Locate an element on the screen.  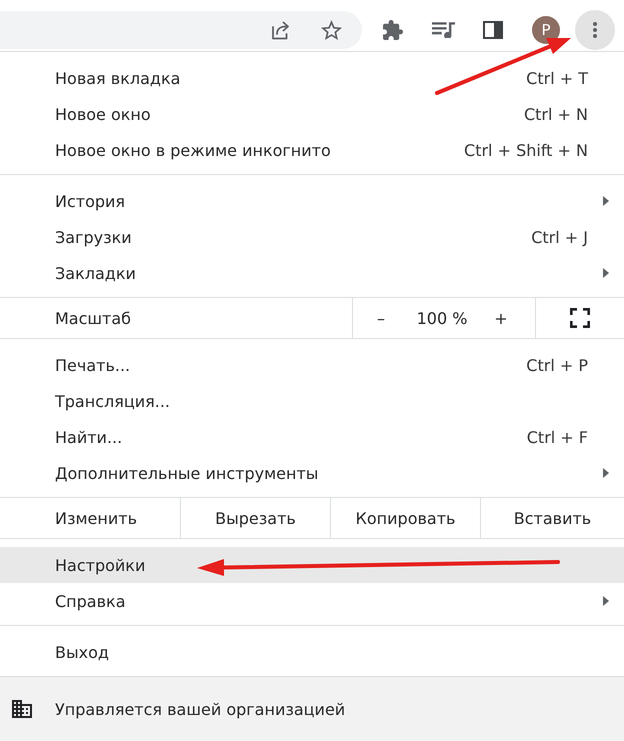
zoom-label: Масштаб is located at coordinates (93, 319).